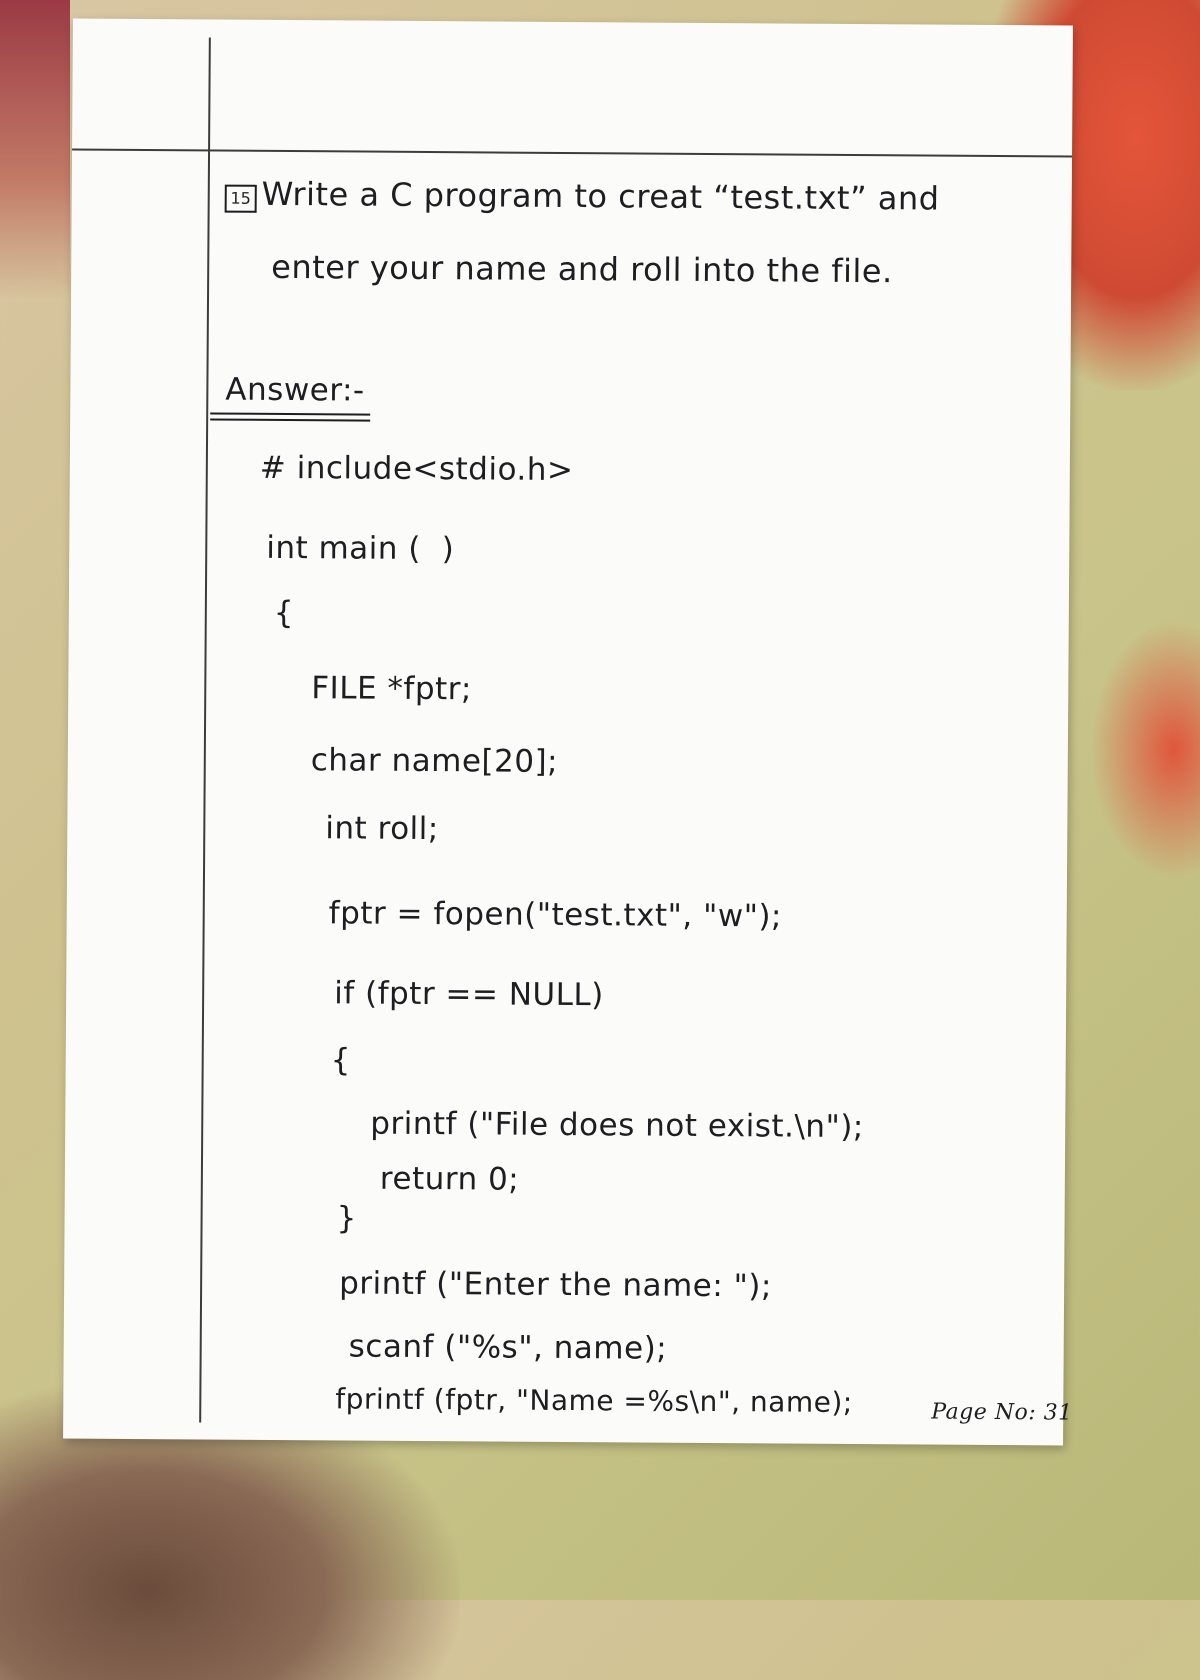 The height and width of the screenshot is (1680, 1200). I want to click on question-line-2: enter your name and roll into the file., so click(582, 269).